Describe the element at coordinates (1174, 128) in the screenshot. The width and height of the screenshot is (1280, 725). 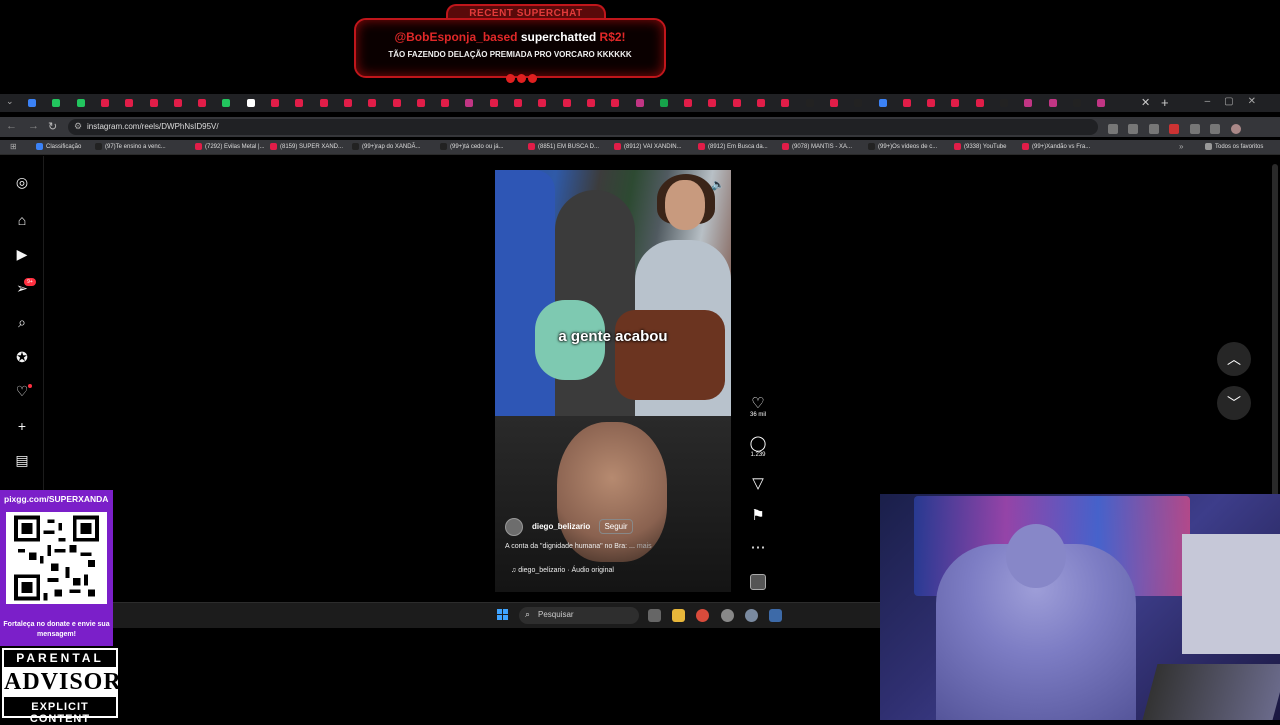
I see `extension-icon` at that location.